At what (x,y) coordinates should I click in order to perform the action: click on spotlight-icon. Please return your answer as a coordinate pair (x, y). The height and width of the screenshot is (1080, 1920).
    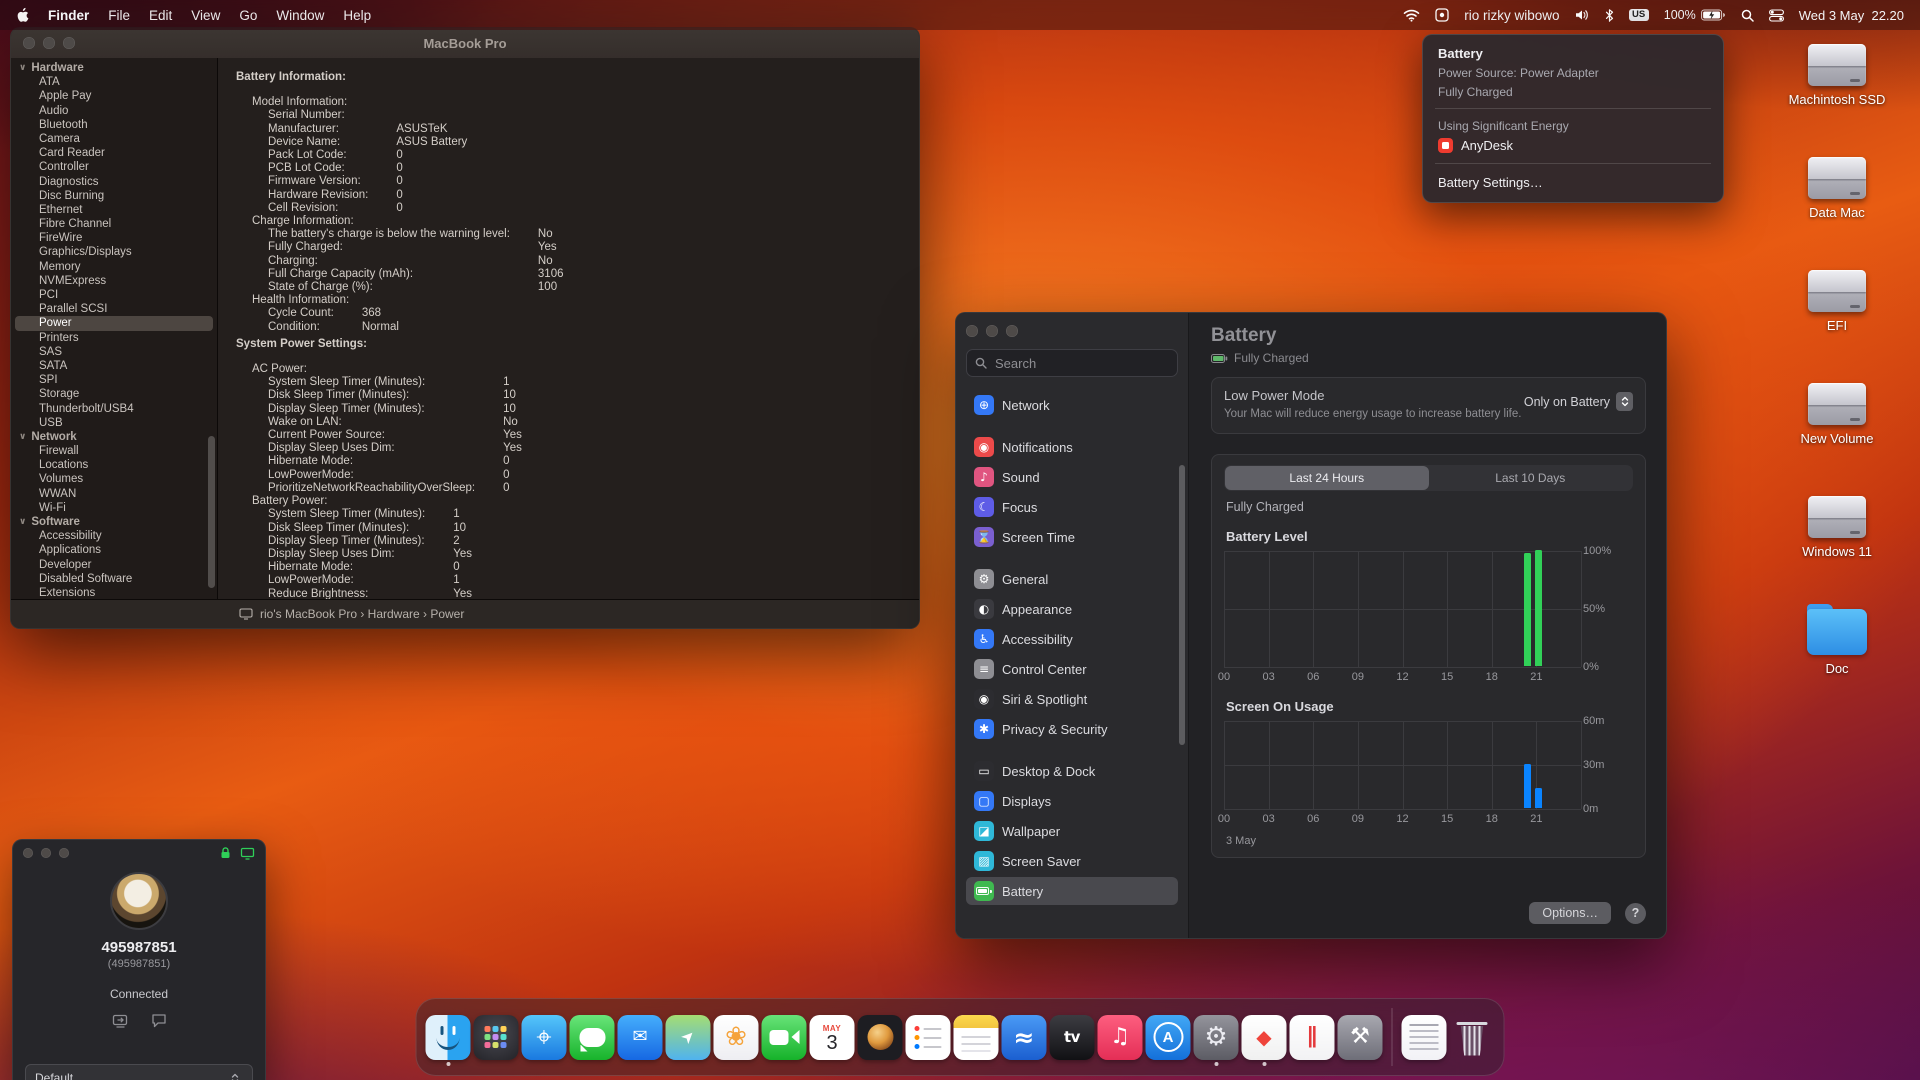
    Looking at the image, I should click on (1747, 15).